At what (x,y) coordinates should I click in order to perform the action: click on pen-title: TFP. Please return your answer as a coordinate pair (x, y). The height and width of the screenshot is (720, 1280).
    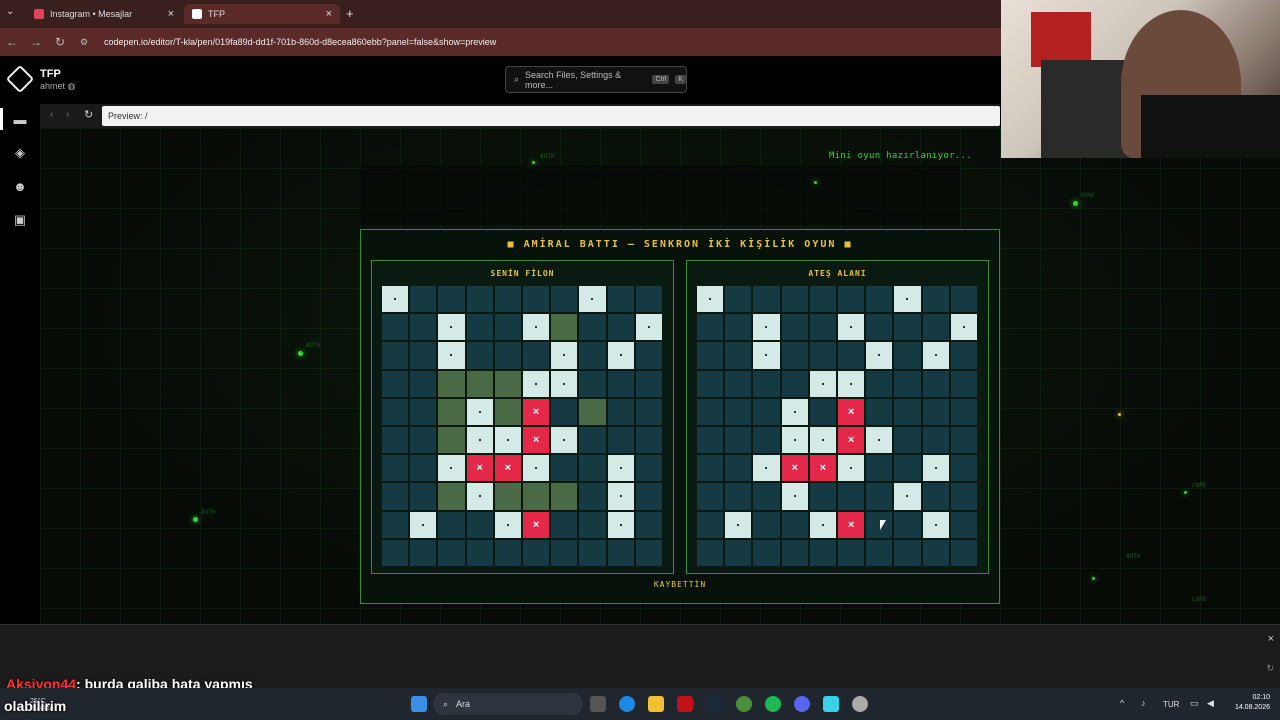
    Looking at the image, I should click on (50, 74).